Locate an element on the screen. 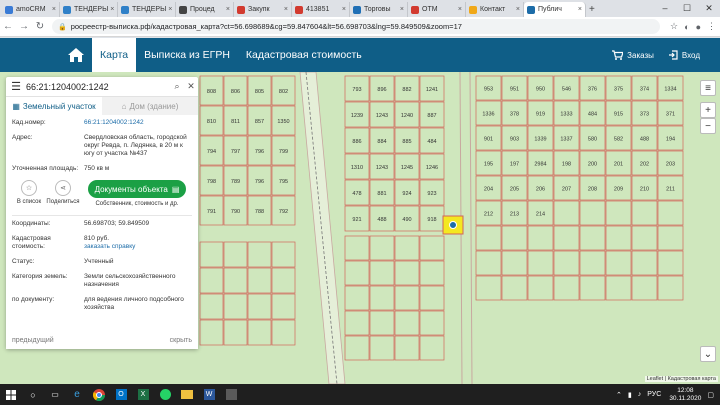 Image resolution: width=720 pixels, height=405 pixels. nav-map: Карта is located at coordinates (114, 55).